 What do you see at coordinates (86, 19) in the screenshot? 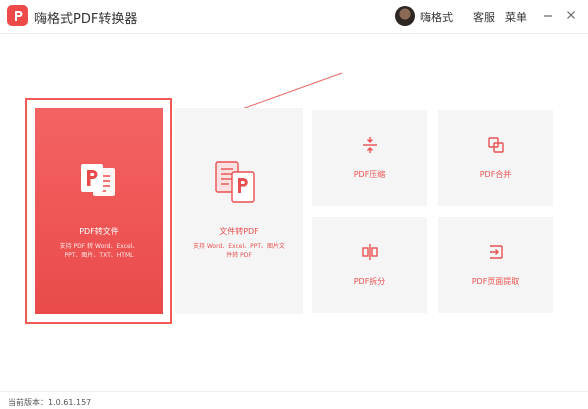
I see `app-title: 嗨格式PDF转换器` at bounding box center [86, 19].